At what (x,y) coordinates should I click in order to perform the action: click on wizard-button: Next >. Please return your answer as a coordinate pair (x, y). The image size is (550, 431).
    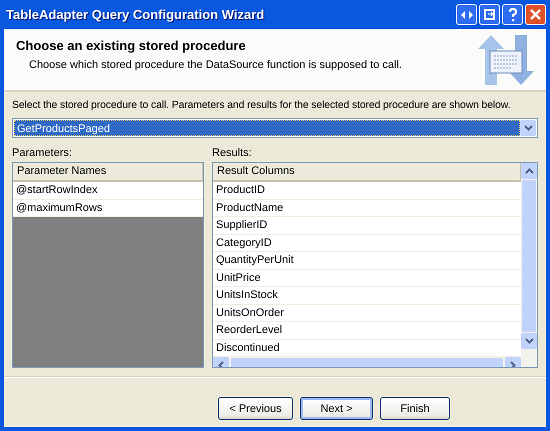
    Looking at the image, I should click on (336, 408).